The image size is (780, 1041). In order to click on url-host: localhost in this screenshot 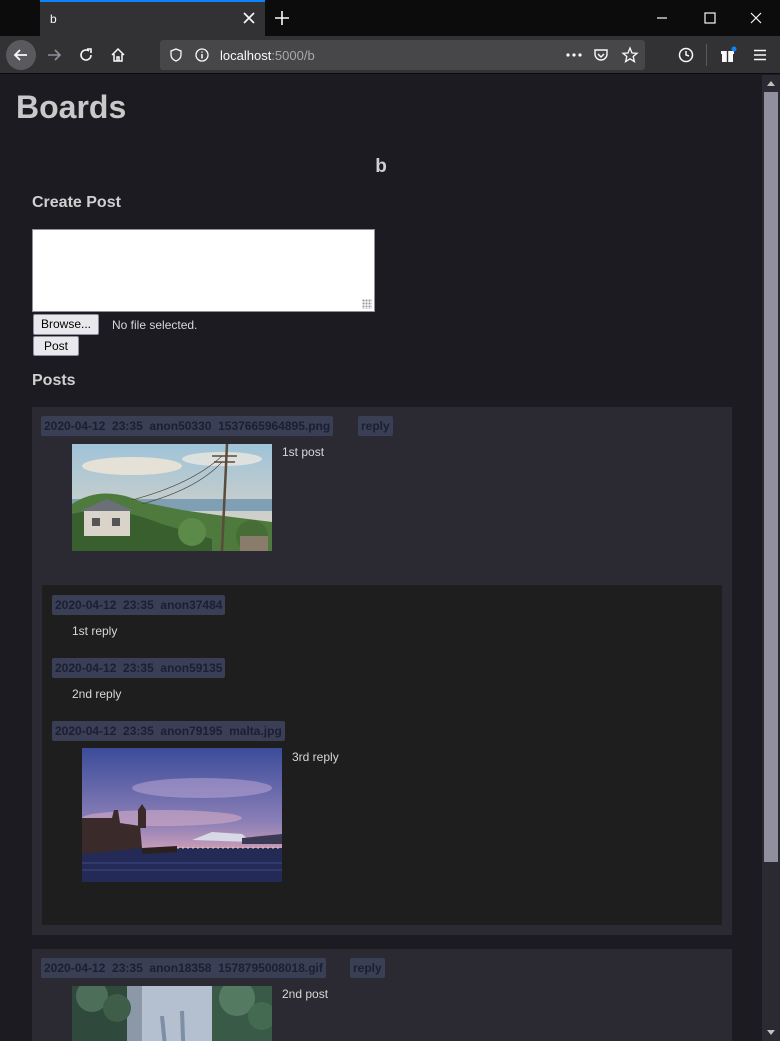, I will do `click(246, 55)`.